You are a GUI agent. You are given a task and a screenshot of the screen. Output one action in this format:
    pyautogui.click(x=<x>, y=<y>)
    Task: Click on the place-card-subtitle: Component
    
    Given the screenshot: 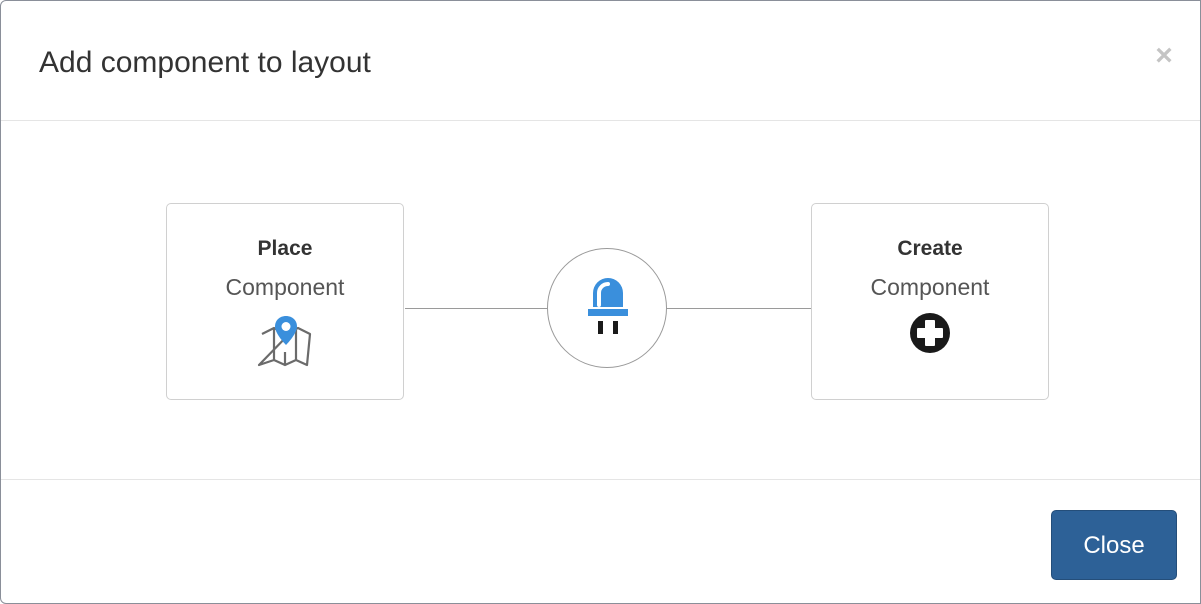 What is the action you would take?
    pyautogui.click(x=285, y=287)
    